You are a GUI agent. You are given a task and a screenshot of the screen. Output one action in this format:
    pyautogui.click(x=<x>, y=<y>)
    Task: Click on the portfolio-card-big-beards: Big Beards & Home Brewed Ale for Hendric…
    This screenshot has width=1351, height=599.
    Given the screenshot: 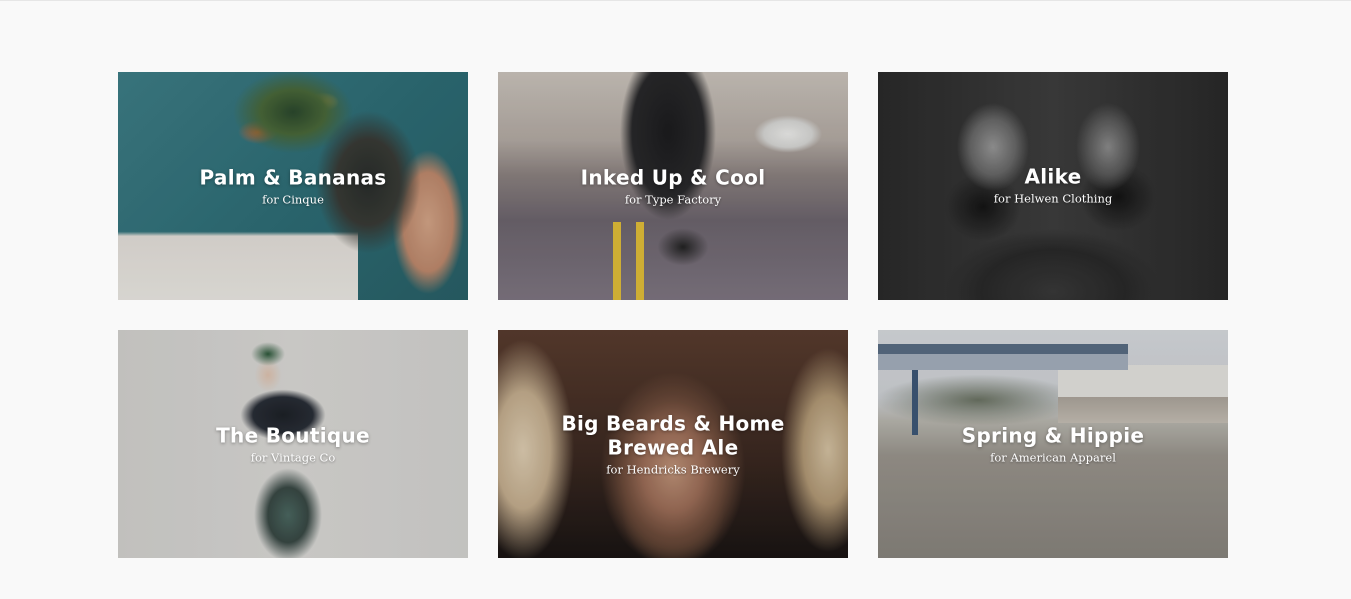 What is the action you would take?
    pyautogui.click(x=673, y=444)
    